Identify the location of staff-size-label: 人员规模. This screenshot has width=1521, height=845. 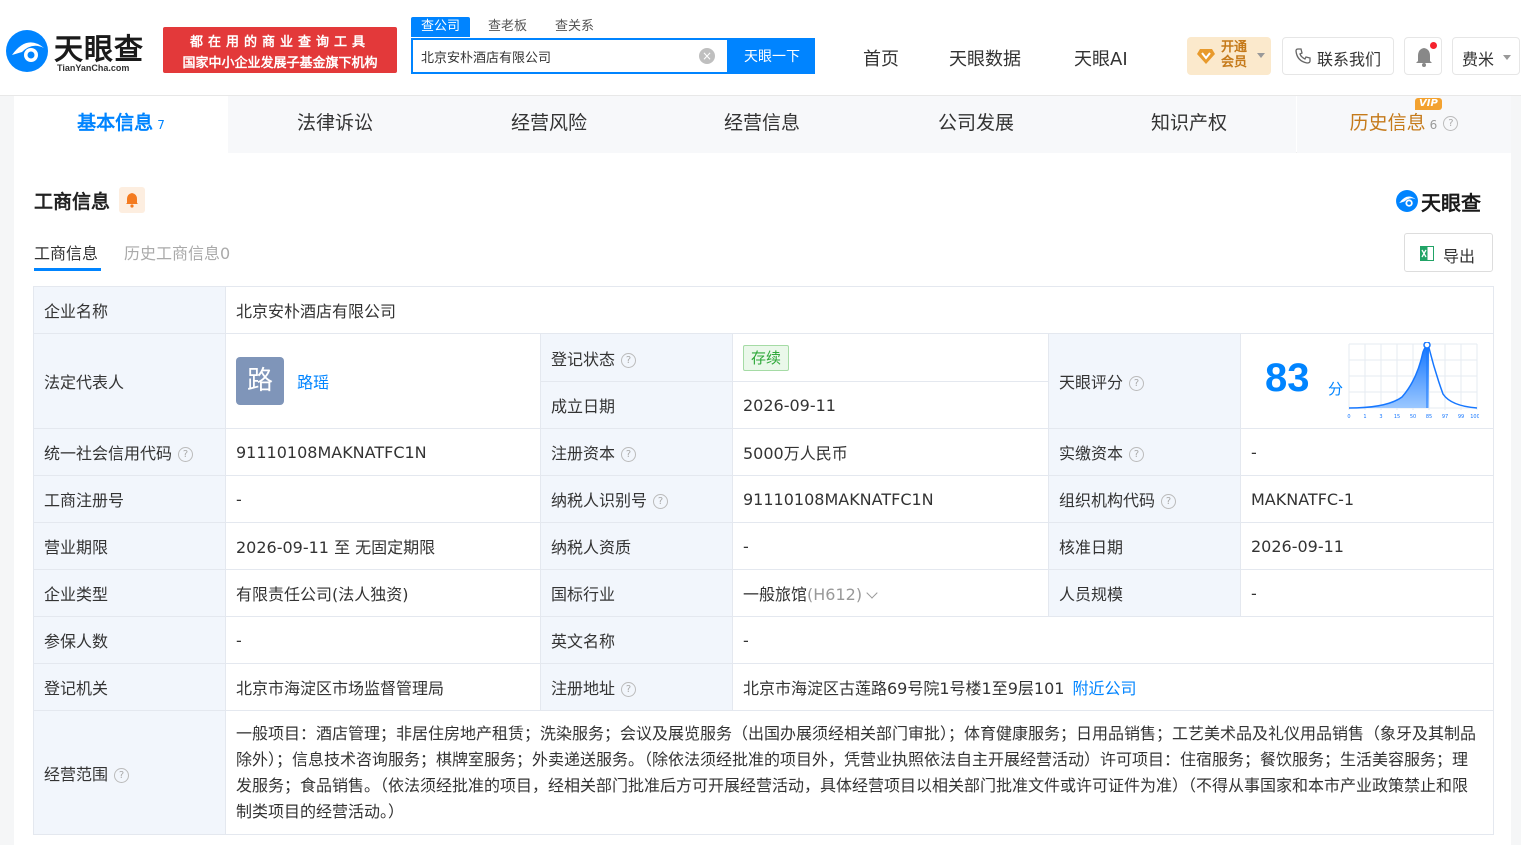
(1144, 593).